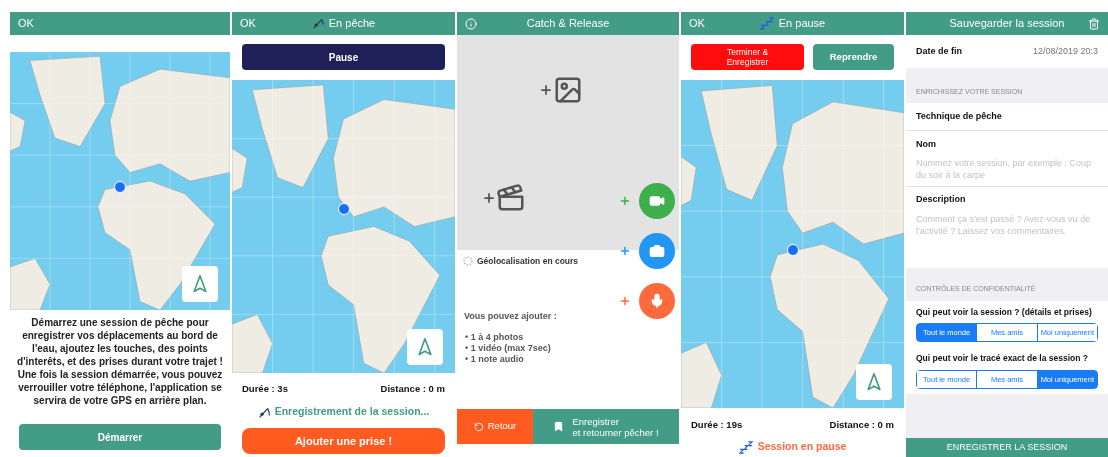 The image size is (1108, 457). I want to click on resume-button: Reprendre, so click(853, 57).